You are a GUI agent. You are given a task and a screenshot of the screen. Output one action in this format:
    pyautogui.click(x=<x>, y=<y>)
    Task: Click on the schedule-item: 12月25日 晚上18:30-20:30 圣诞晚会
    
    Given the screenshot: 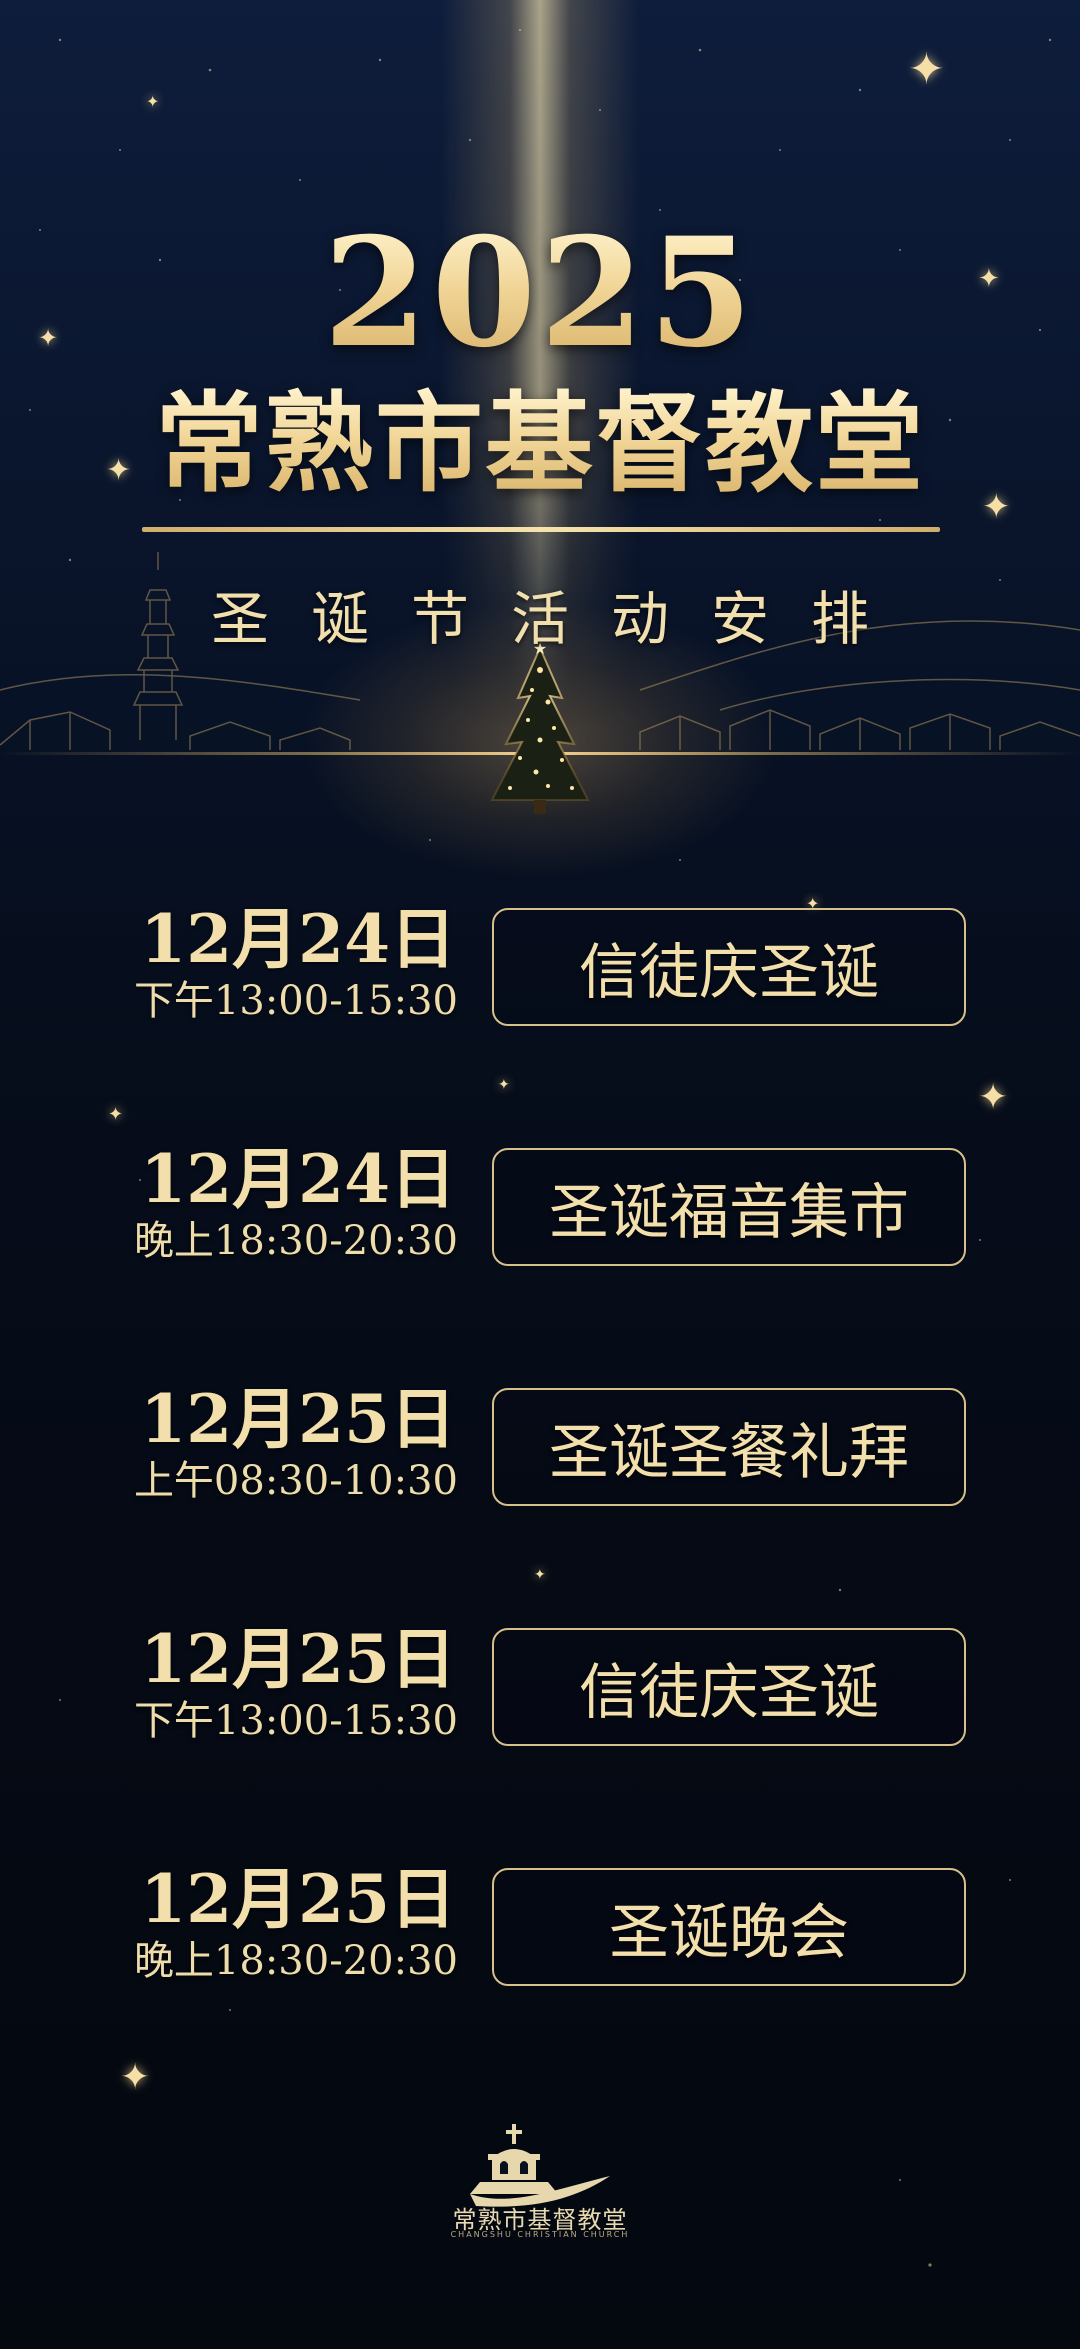 What is the action you would take?
    pyautogui.click(x=540, y=1925)
    